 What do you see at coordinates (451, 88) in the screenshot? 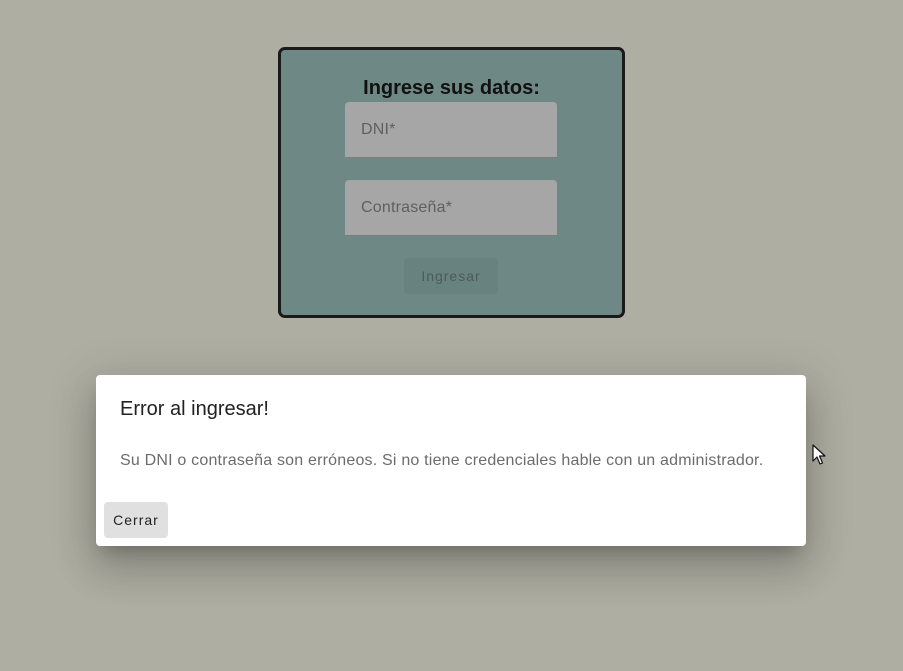
I see `login-title: Ingrese sus datos:` at bounding box center [451, 88].